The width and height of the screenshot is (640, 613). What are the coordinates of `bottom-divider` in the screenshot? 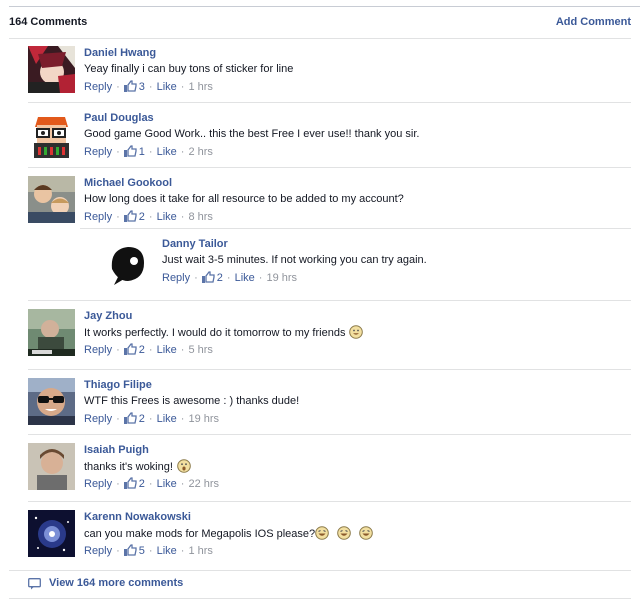 It's located at (320, 598).